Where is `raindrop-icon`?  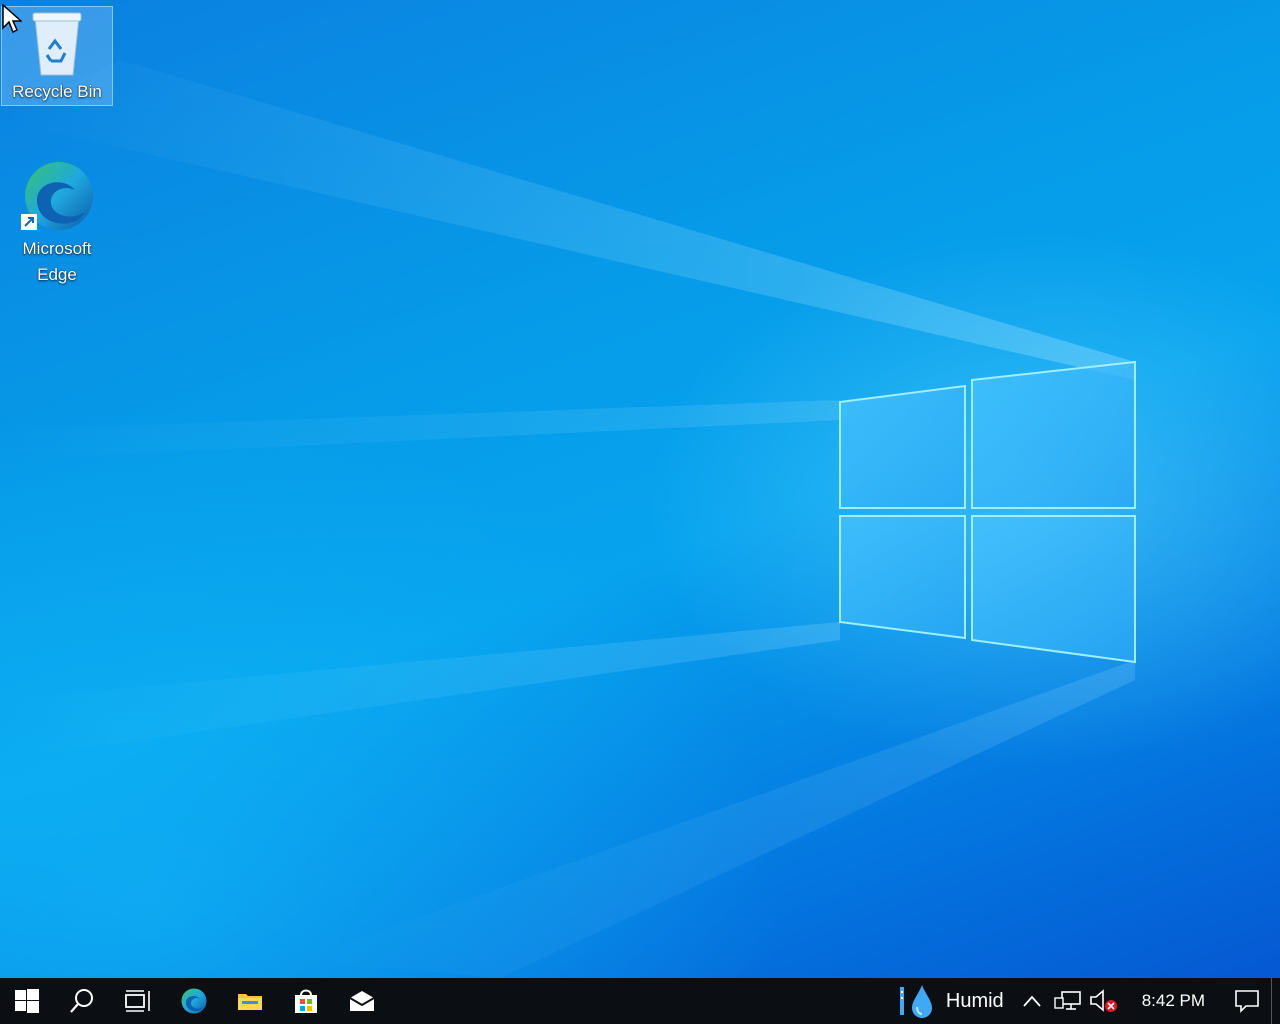 raindrop-icon is located at coordinates (915, 1001).